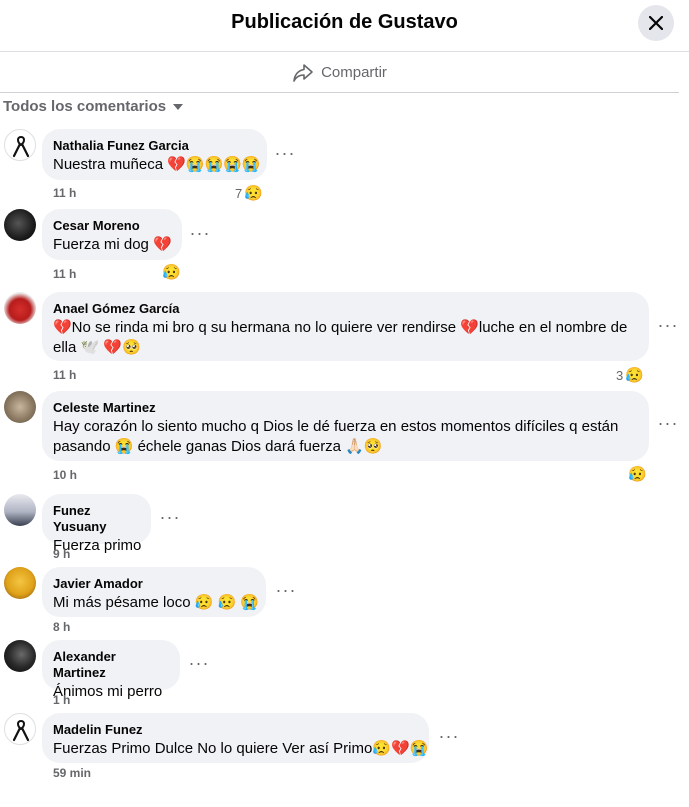 This screenshot has height=807, width=689. Describe the element at coordinates (61, 554) in the screenshot. I see `comment-time: 9 h` at that location.